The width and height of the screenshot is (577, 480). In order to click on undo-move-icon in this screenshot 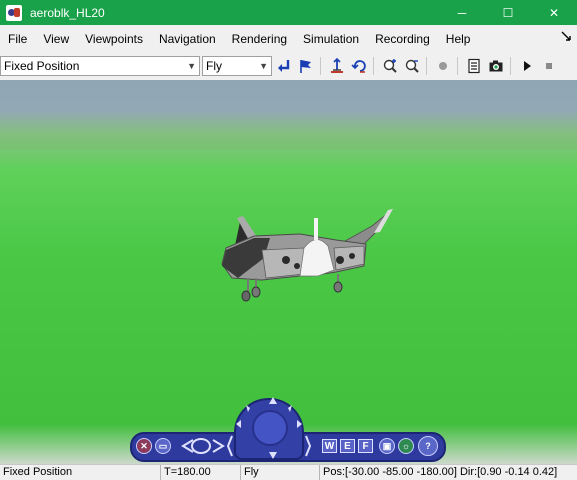, I will do `click(359, 66)`.